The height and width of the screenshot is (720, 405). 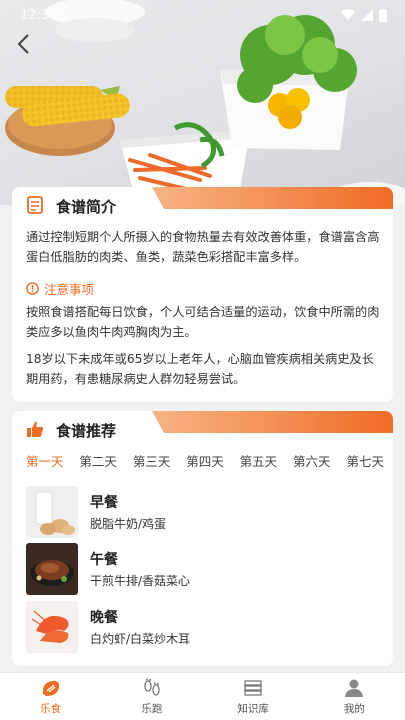 What do you see at coordinates (140, 639) in the screenshot?
I see `meal-description: 白灼虾/白菜炒木耳` at bounding box center [140, 639].